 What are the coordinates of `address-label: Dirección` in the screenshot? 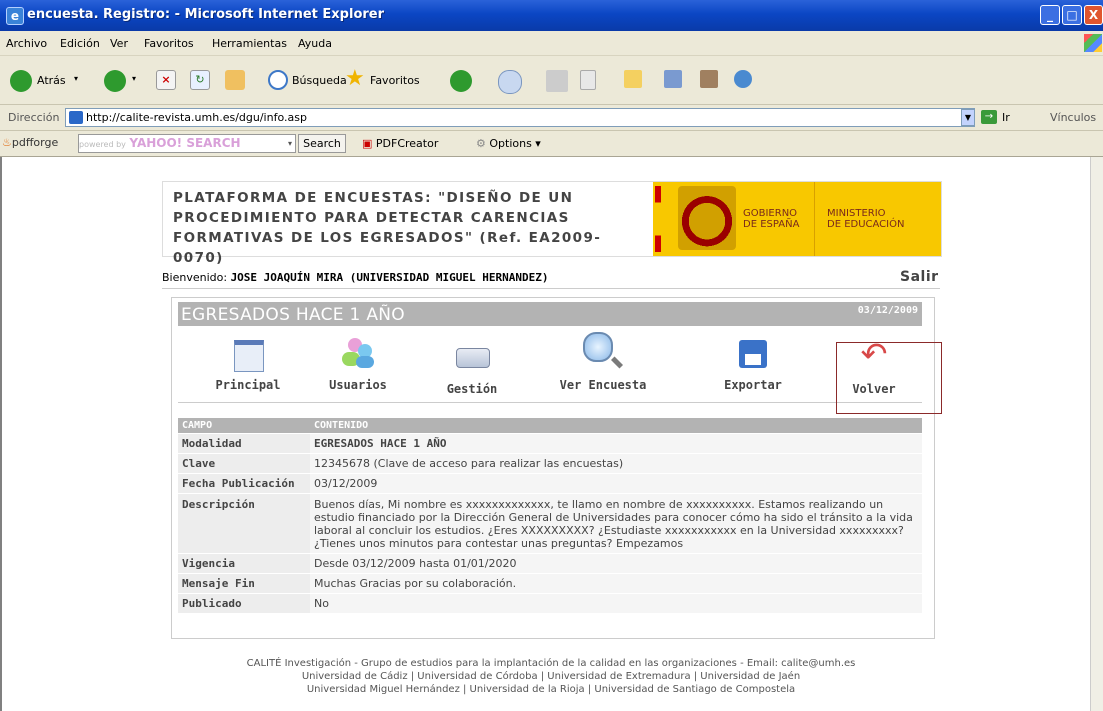 It's located at (34, 117).